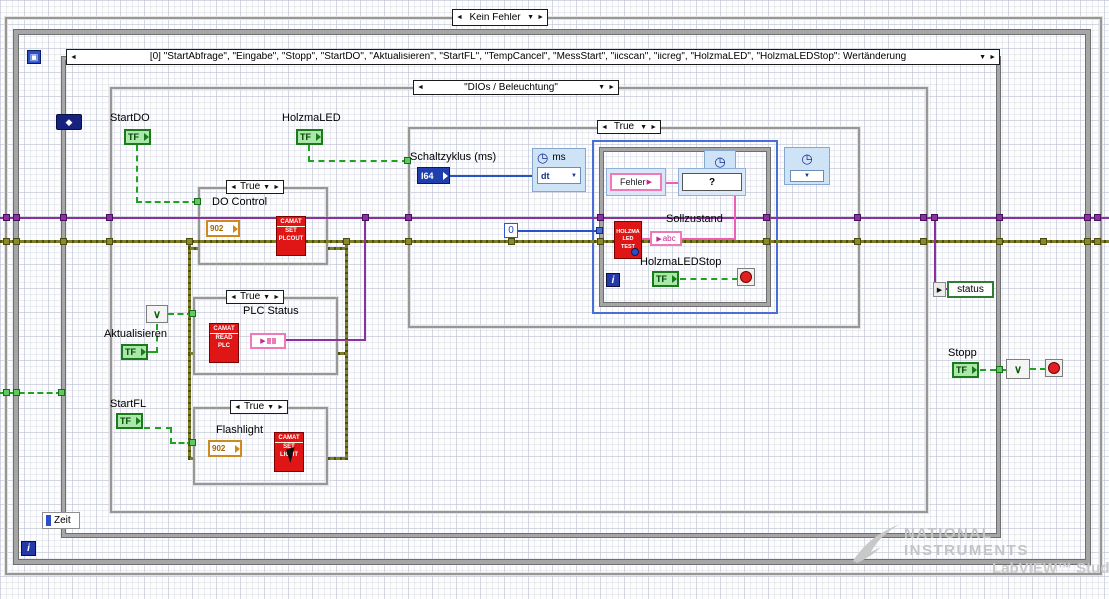 The width and height of the screenshot is (1109, 599). I want to click on zeit-label-box: Zeit, so click(61, 520).